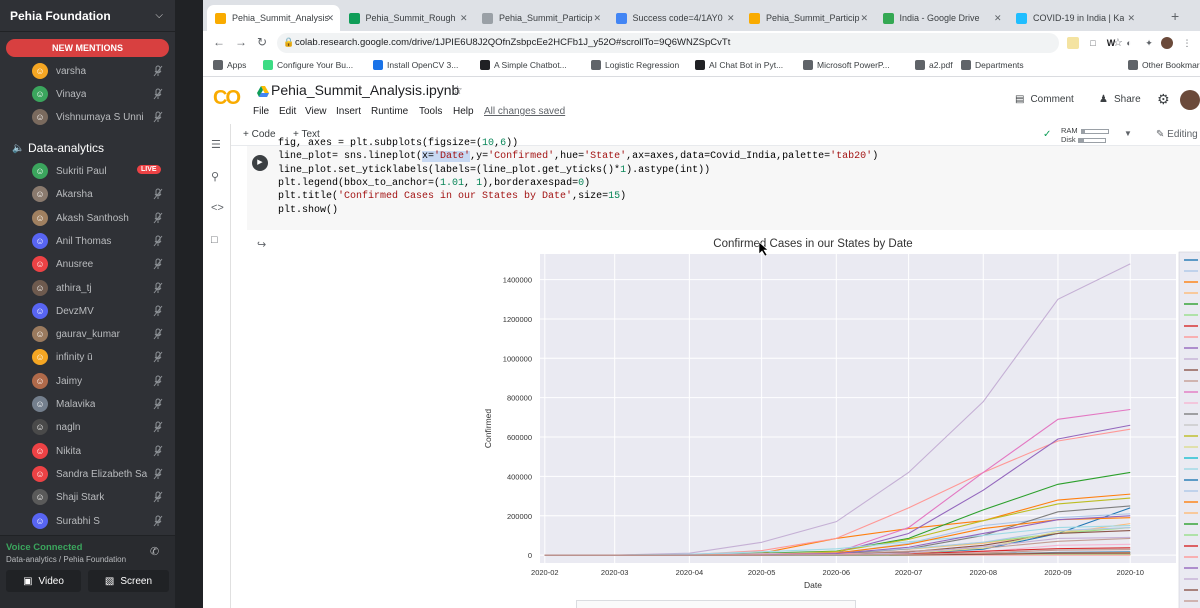  Describe the element at coordinates (1073, 43) in the screenshot. I see `extension-icon` at that location.